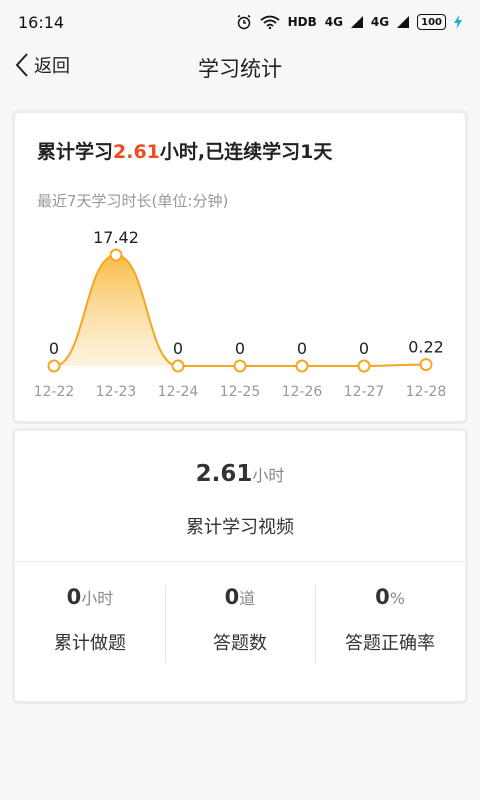 The image size is (480, 800). Describe the element at coordinates (364, 392) in the screenshot. I see `chart-x-tick-label: 12-27` at that location.